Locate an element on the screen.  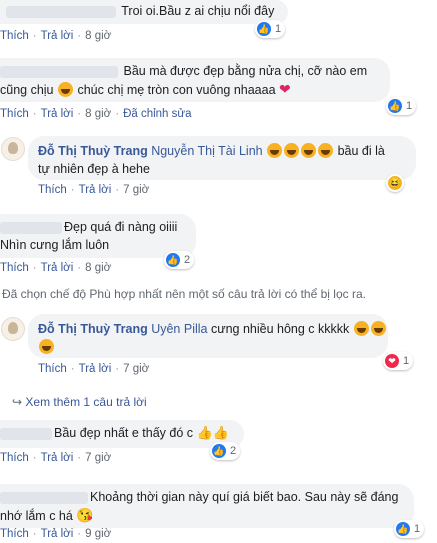
mention-link: Uyên Pilla is located at coordinates (179, 329).